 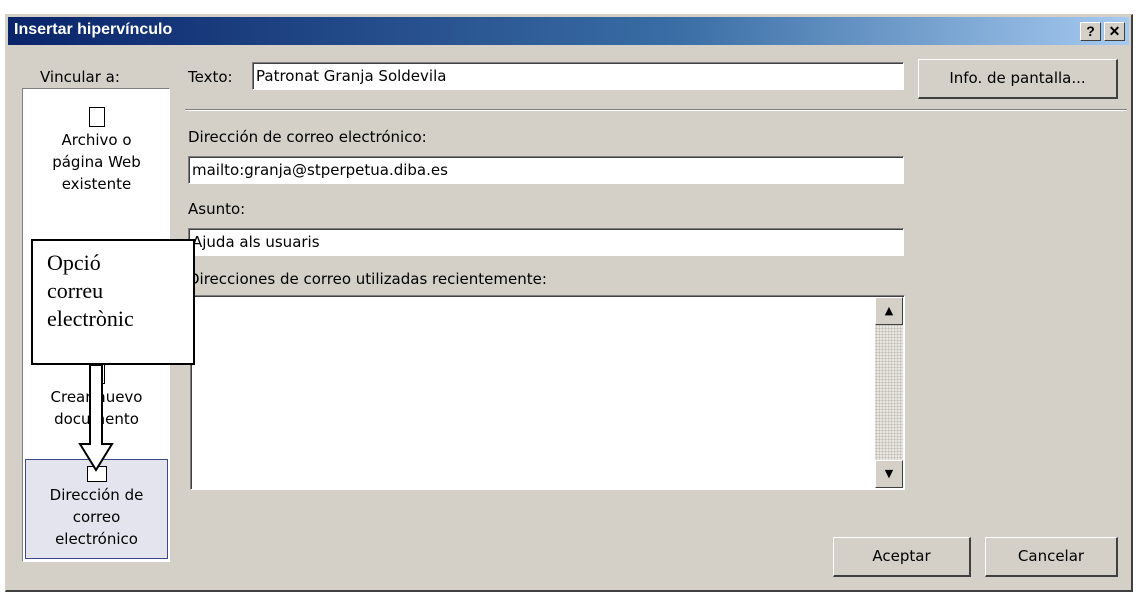 What do you see at coordinates (96, 184) in the screenshot?
I see `sidebar-item-label: existente` at bounding box center [96, 184].